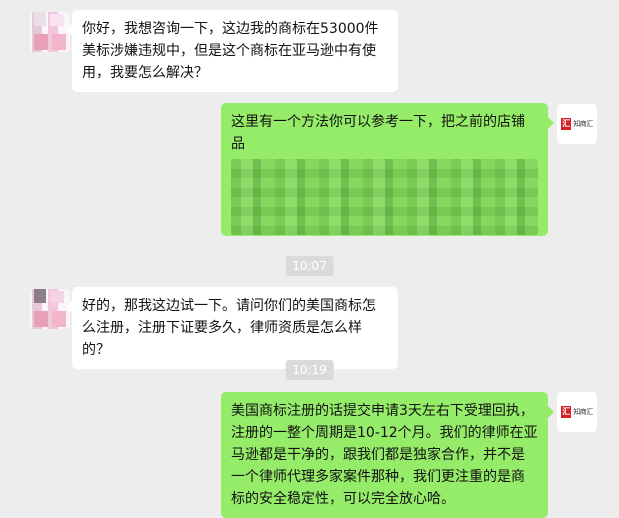 The width and height of the screenshot is (619, 518). I want to click on timestamp: 10:19, so click(309, 370).